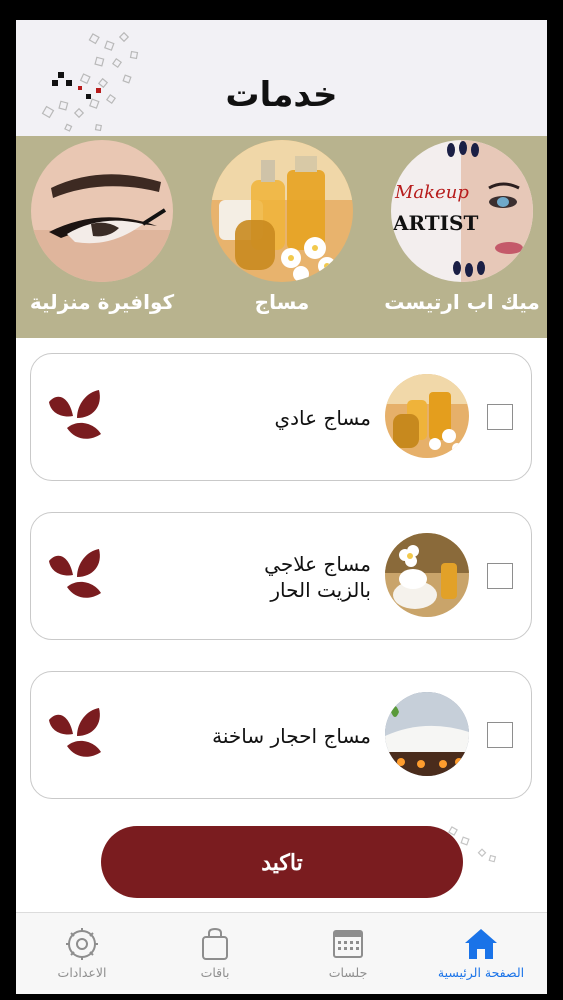 This screenshot has width=563, height=1000. I want to click on svg-text: Makeup, so click(431, 192).